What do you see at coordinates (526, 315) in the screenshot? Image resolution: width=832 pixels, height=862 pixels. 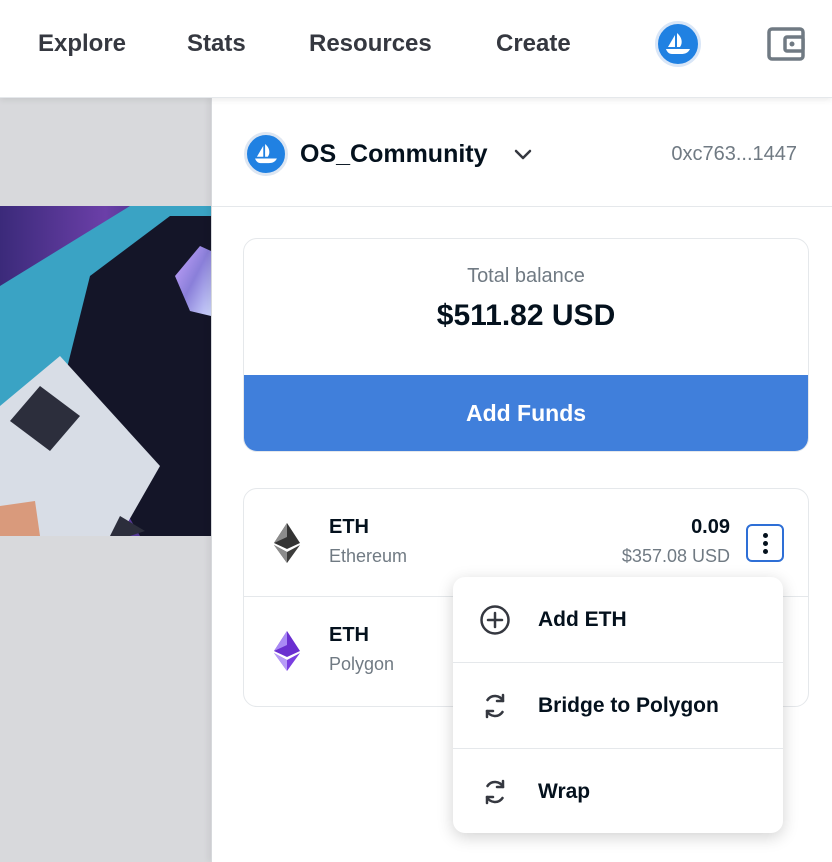 I see `total-balance-value: $511.82 USD` at bounding box center [526, 315].